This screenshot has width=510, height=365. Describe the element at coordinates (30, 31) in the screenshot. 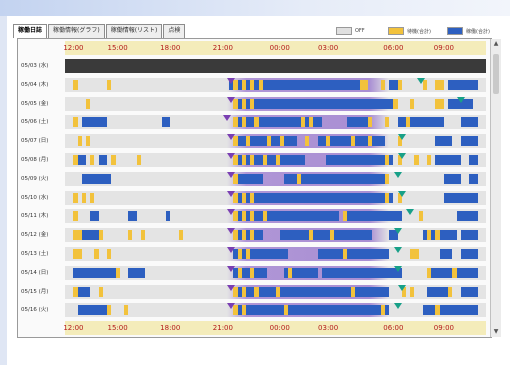

I see `tab-work-log: 稼働日誌` at that location.